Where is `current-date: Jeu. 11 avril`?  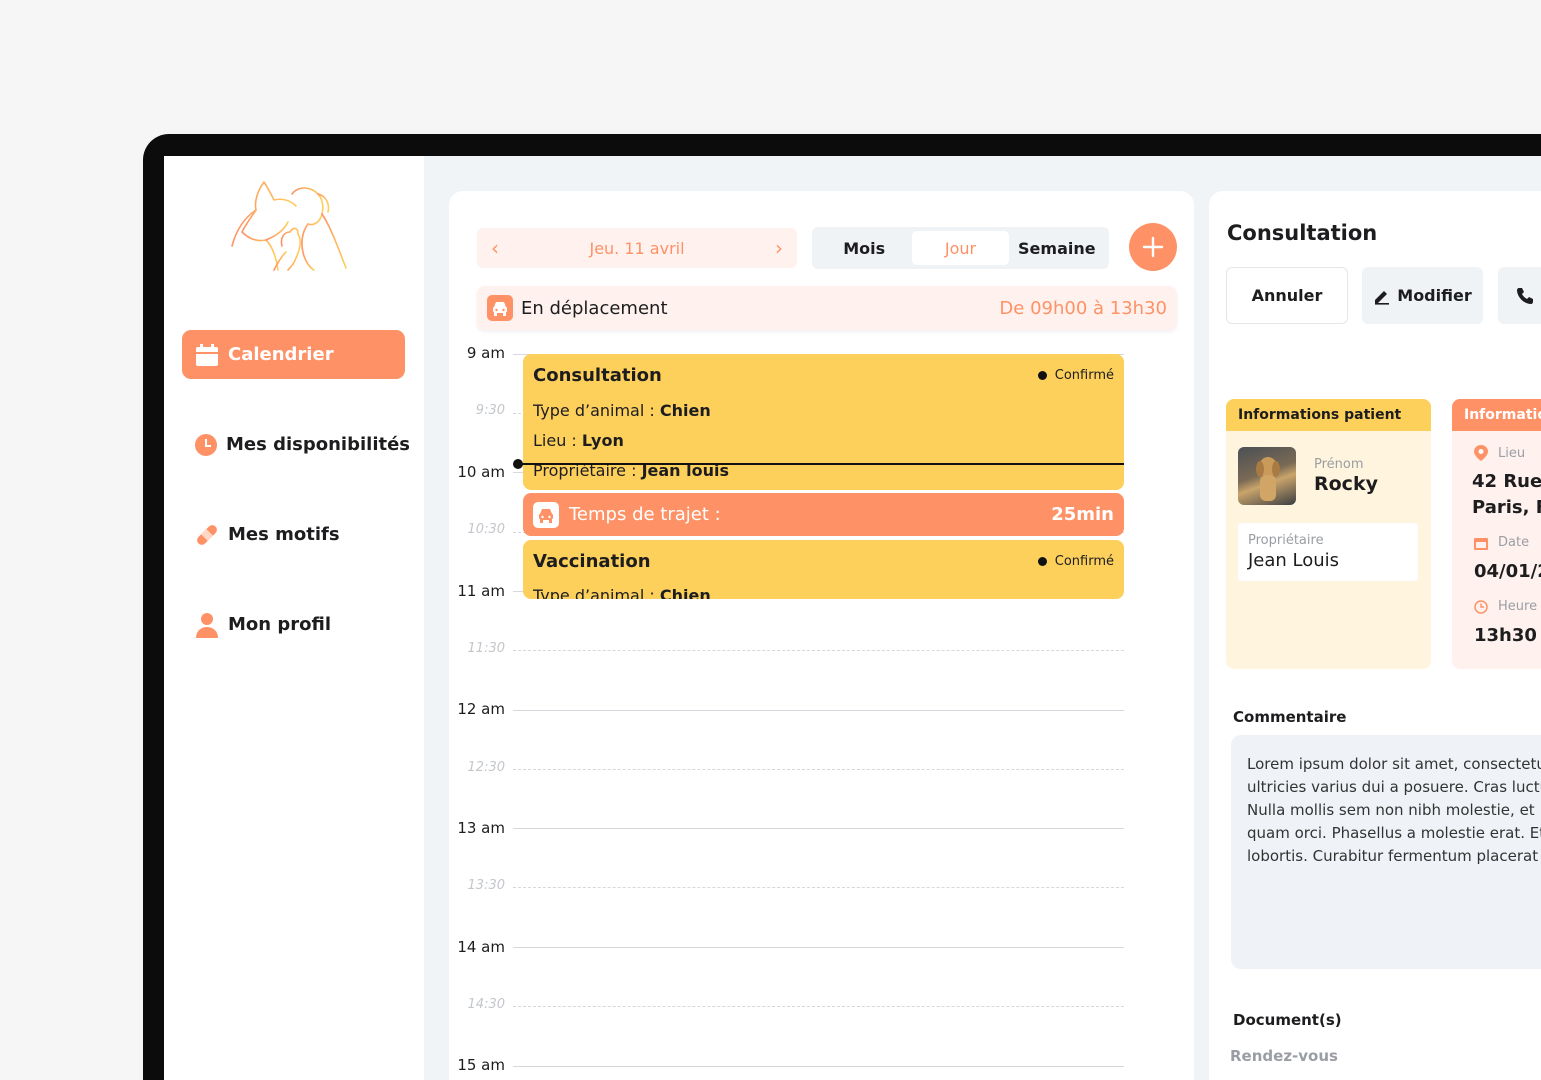 current-date: Jeu. 11 avril is located at coordinates (637, 248).